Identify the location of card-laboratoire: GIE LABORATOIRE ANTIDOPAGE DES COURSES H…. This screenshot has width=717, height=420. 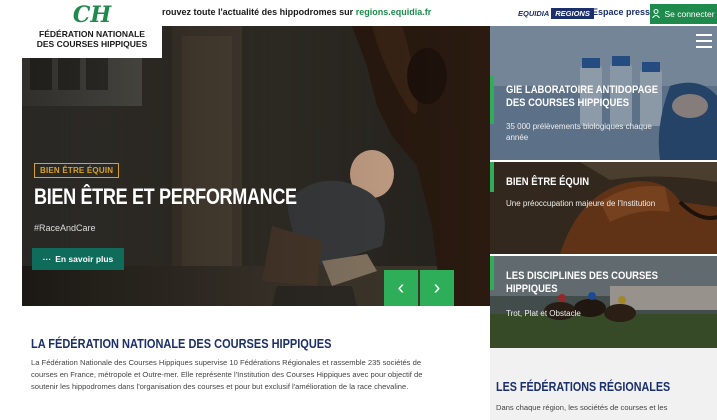
(603, 93).